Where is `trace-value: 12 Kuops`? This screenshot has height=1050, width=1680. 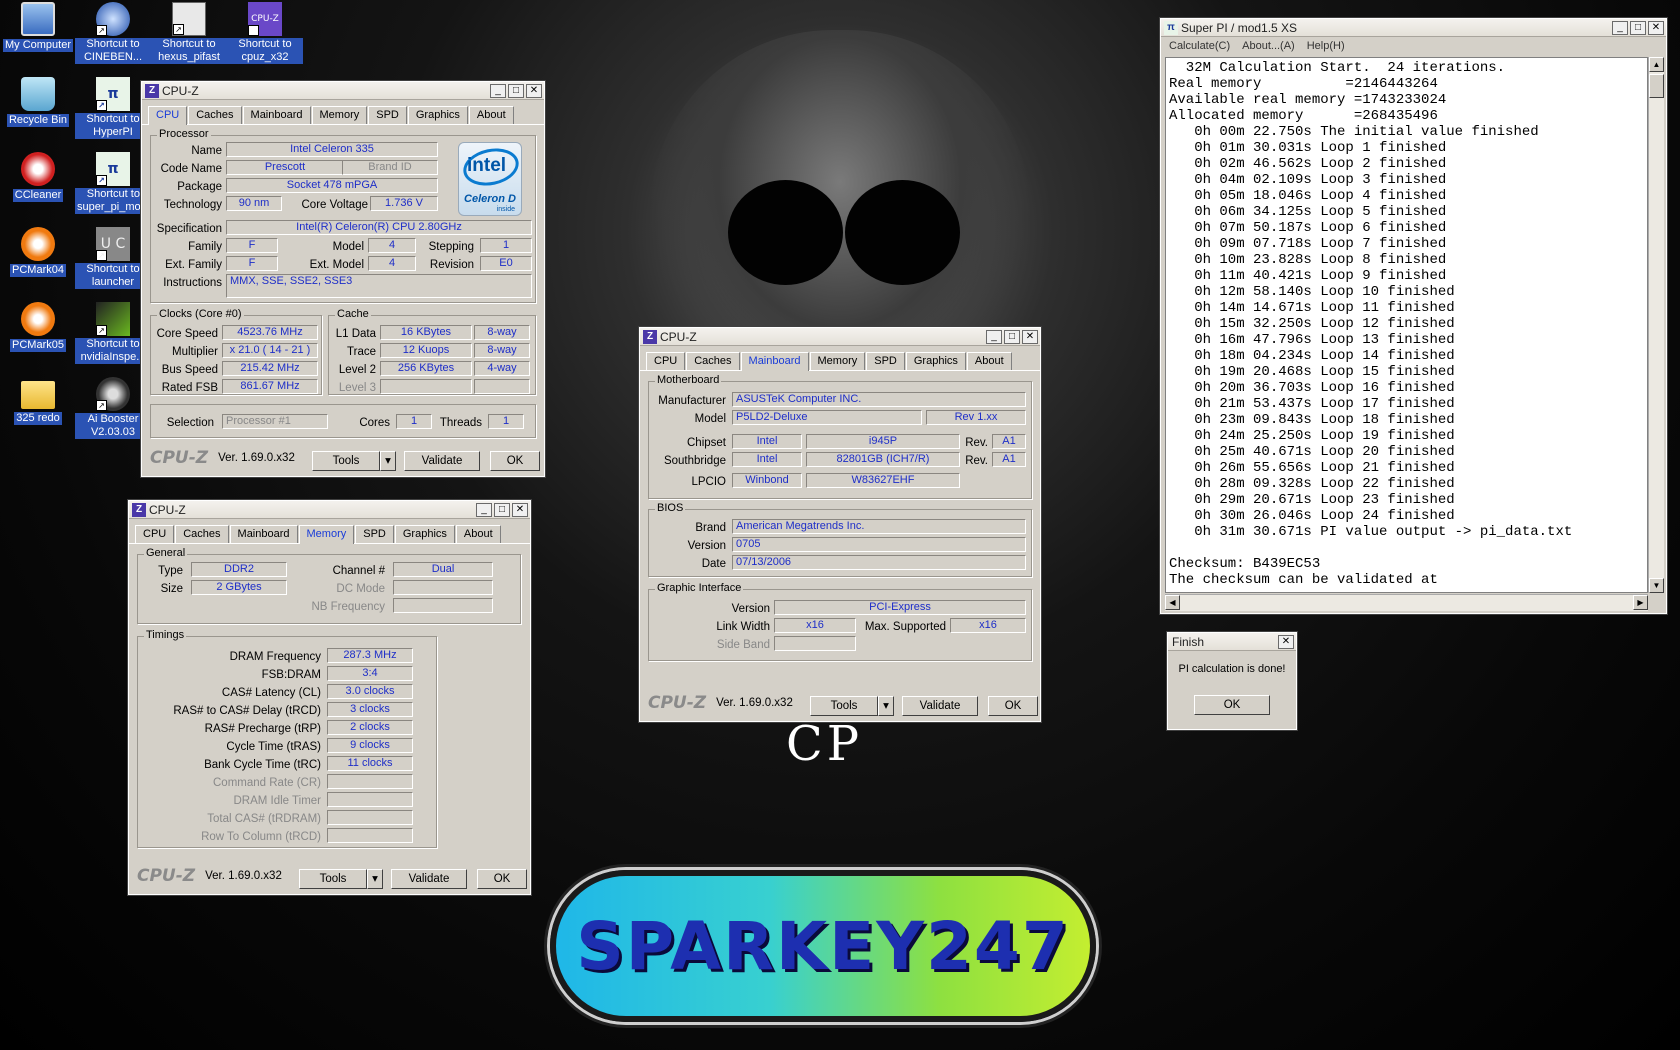
trace-value: 12 Kuops is located at coordinates (426, 350).